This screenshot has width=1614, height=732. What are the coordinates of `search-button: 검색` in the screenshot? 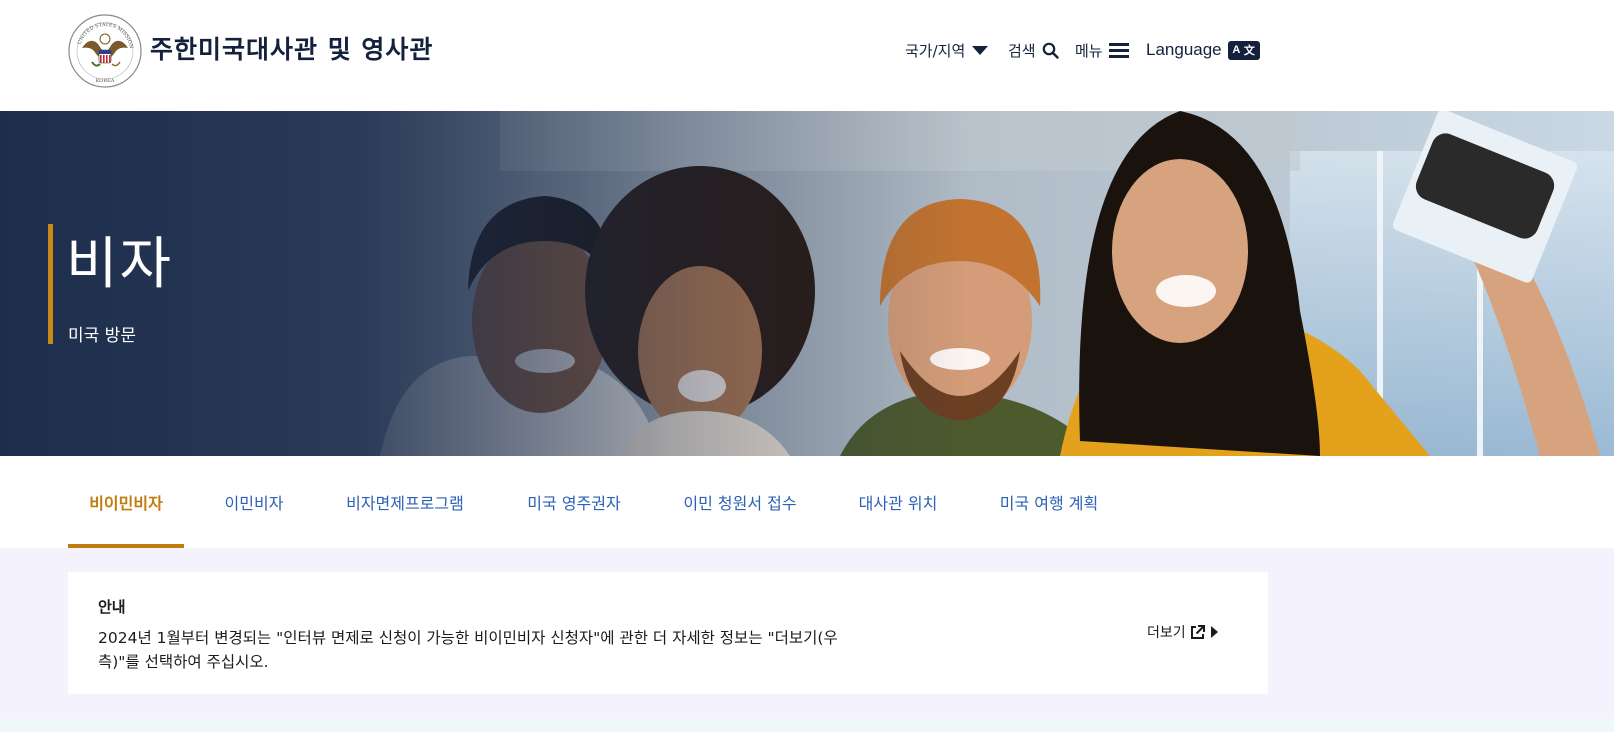 It's located at (1033, 50).